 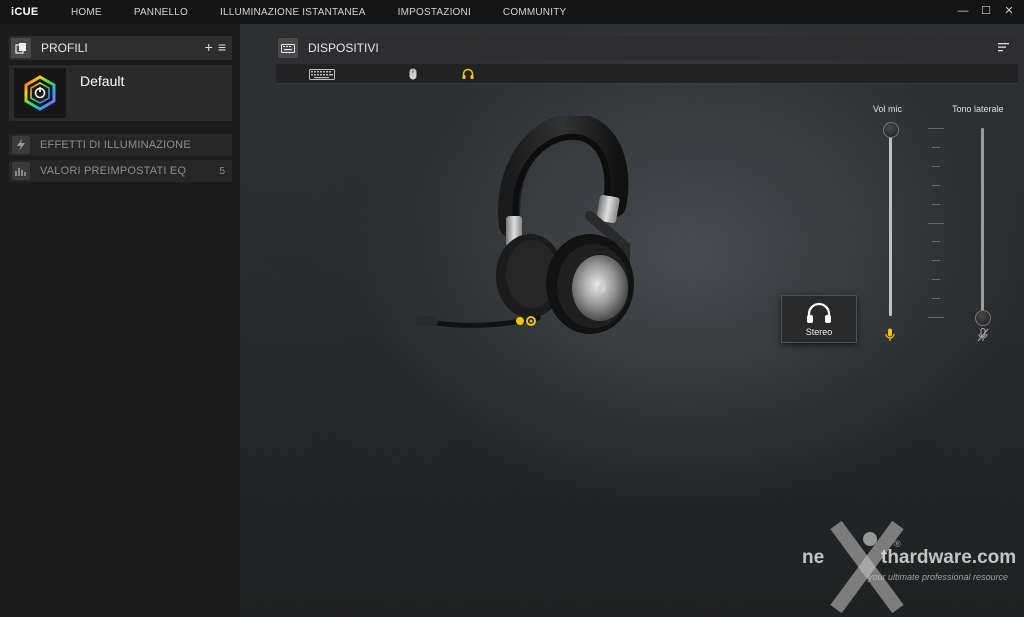 I want to click on eq-presets-count: 5, so click(x=222, y=171).